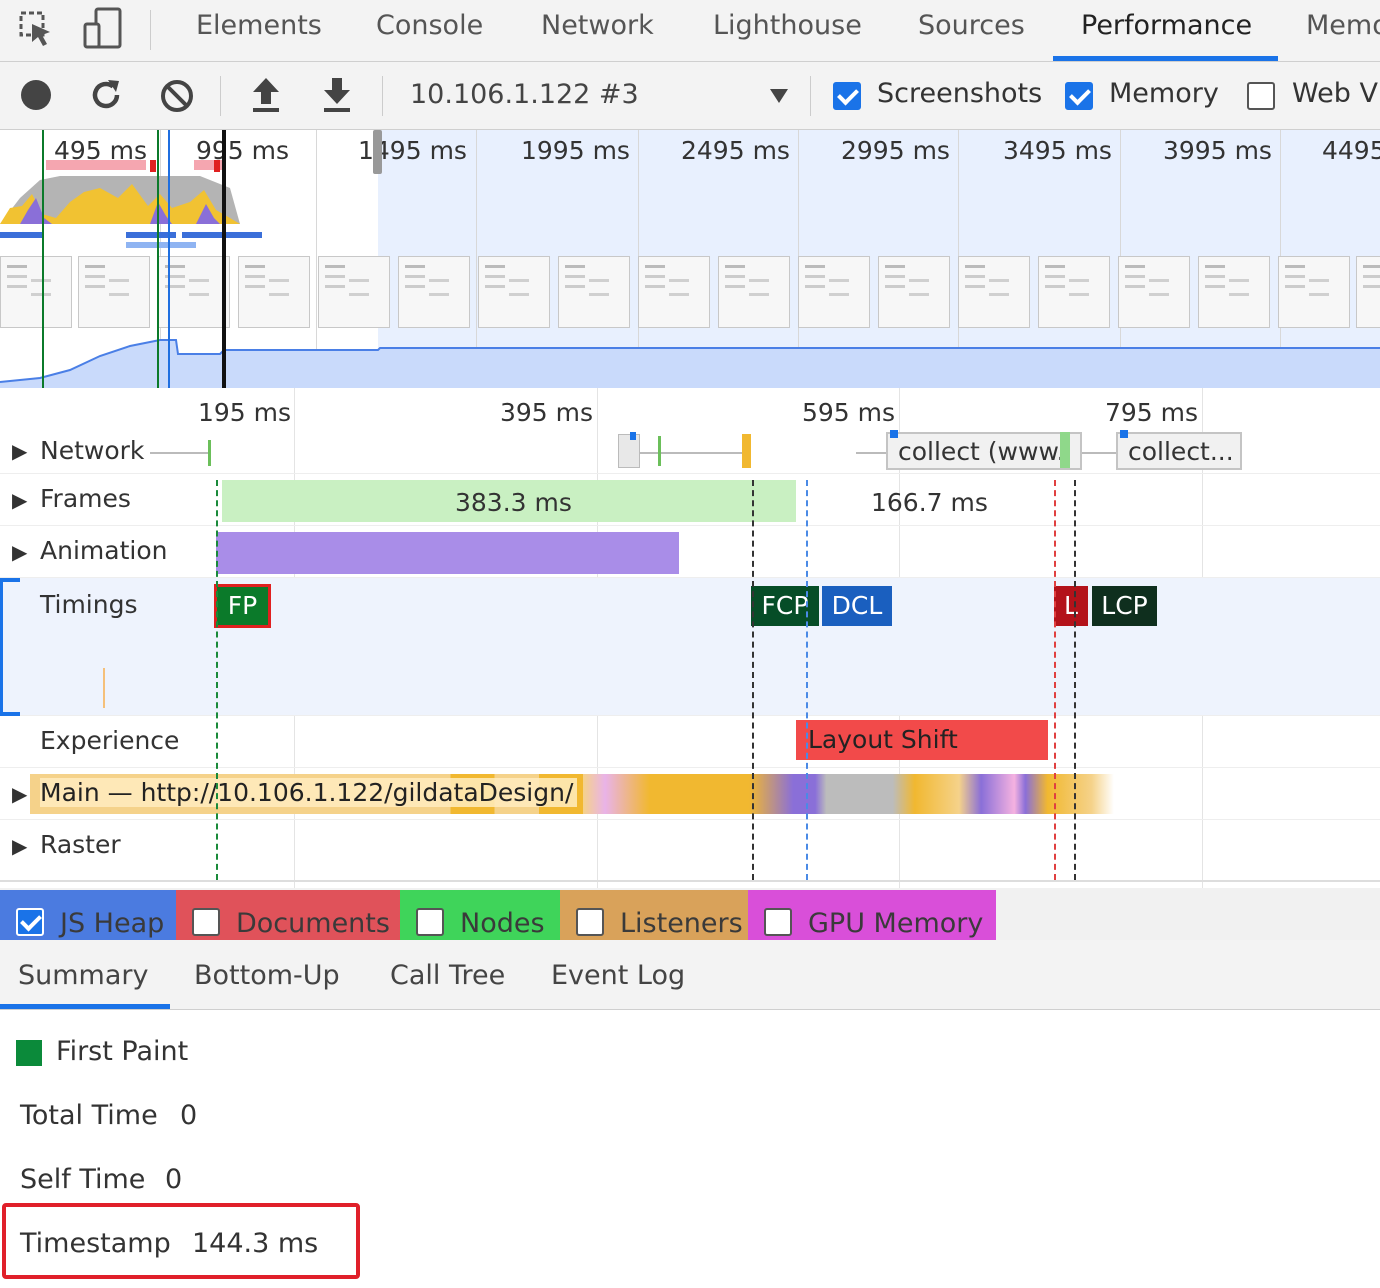  Describe the element at coordinates (1124, 434) in the screenshot. I see `network-request-start` at that location.